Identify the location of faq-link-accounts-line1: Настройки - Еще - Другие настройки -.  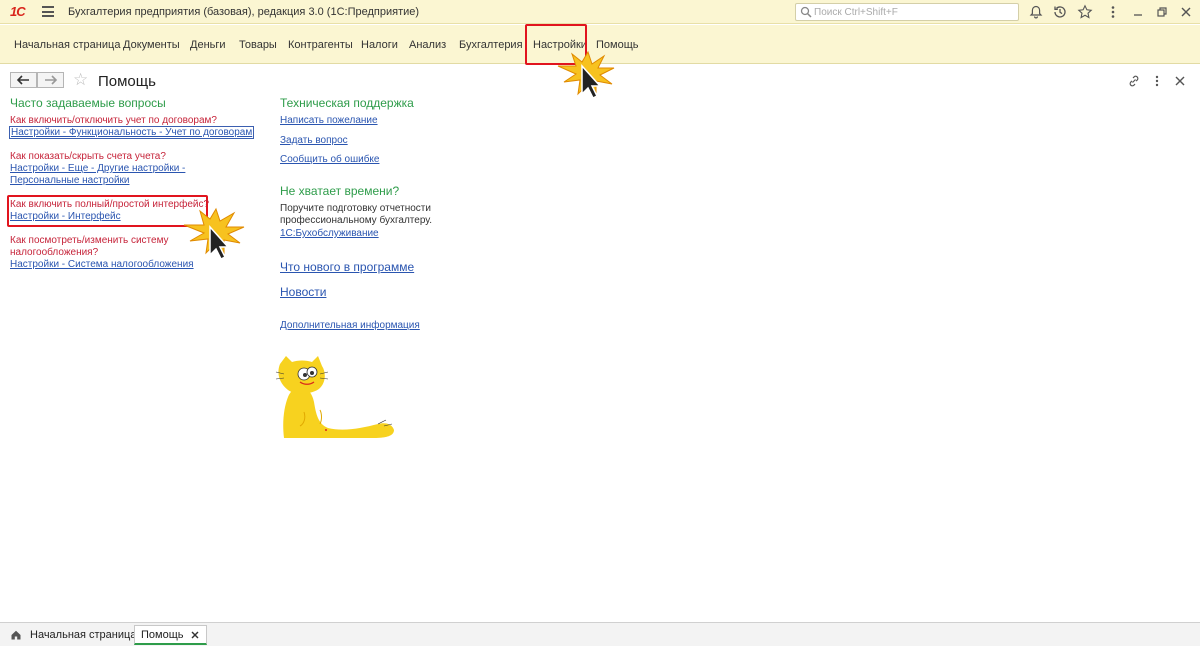
(97, 168).